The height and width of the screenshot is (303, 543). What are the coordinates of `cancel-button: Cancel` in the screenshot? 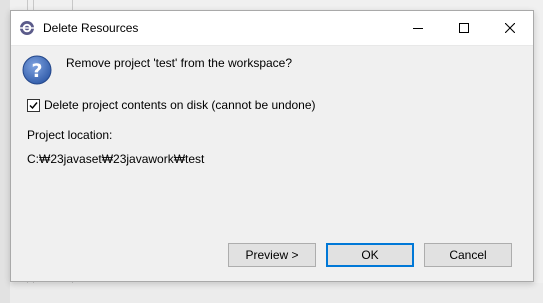 It's located at (468, 255).